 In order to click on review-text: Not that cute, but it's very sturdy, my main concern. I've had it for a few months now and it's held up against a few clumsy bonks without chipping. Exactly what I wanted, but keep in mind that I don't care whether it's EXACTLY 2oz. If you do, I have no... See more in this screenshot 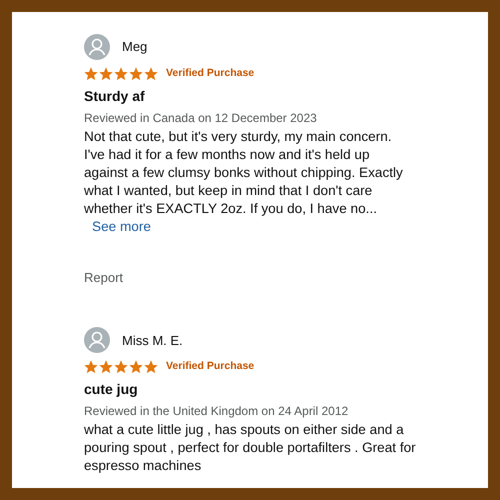, I will do `click(244, 182)`.